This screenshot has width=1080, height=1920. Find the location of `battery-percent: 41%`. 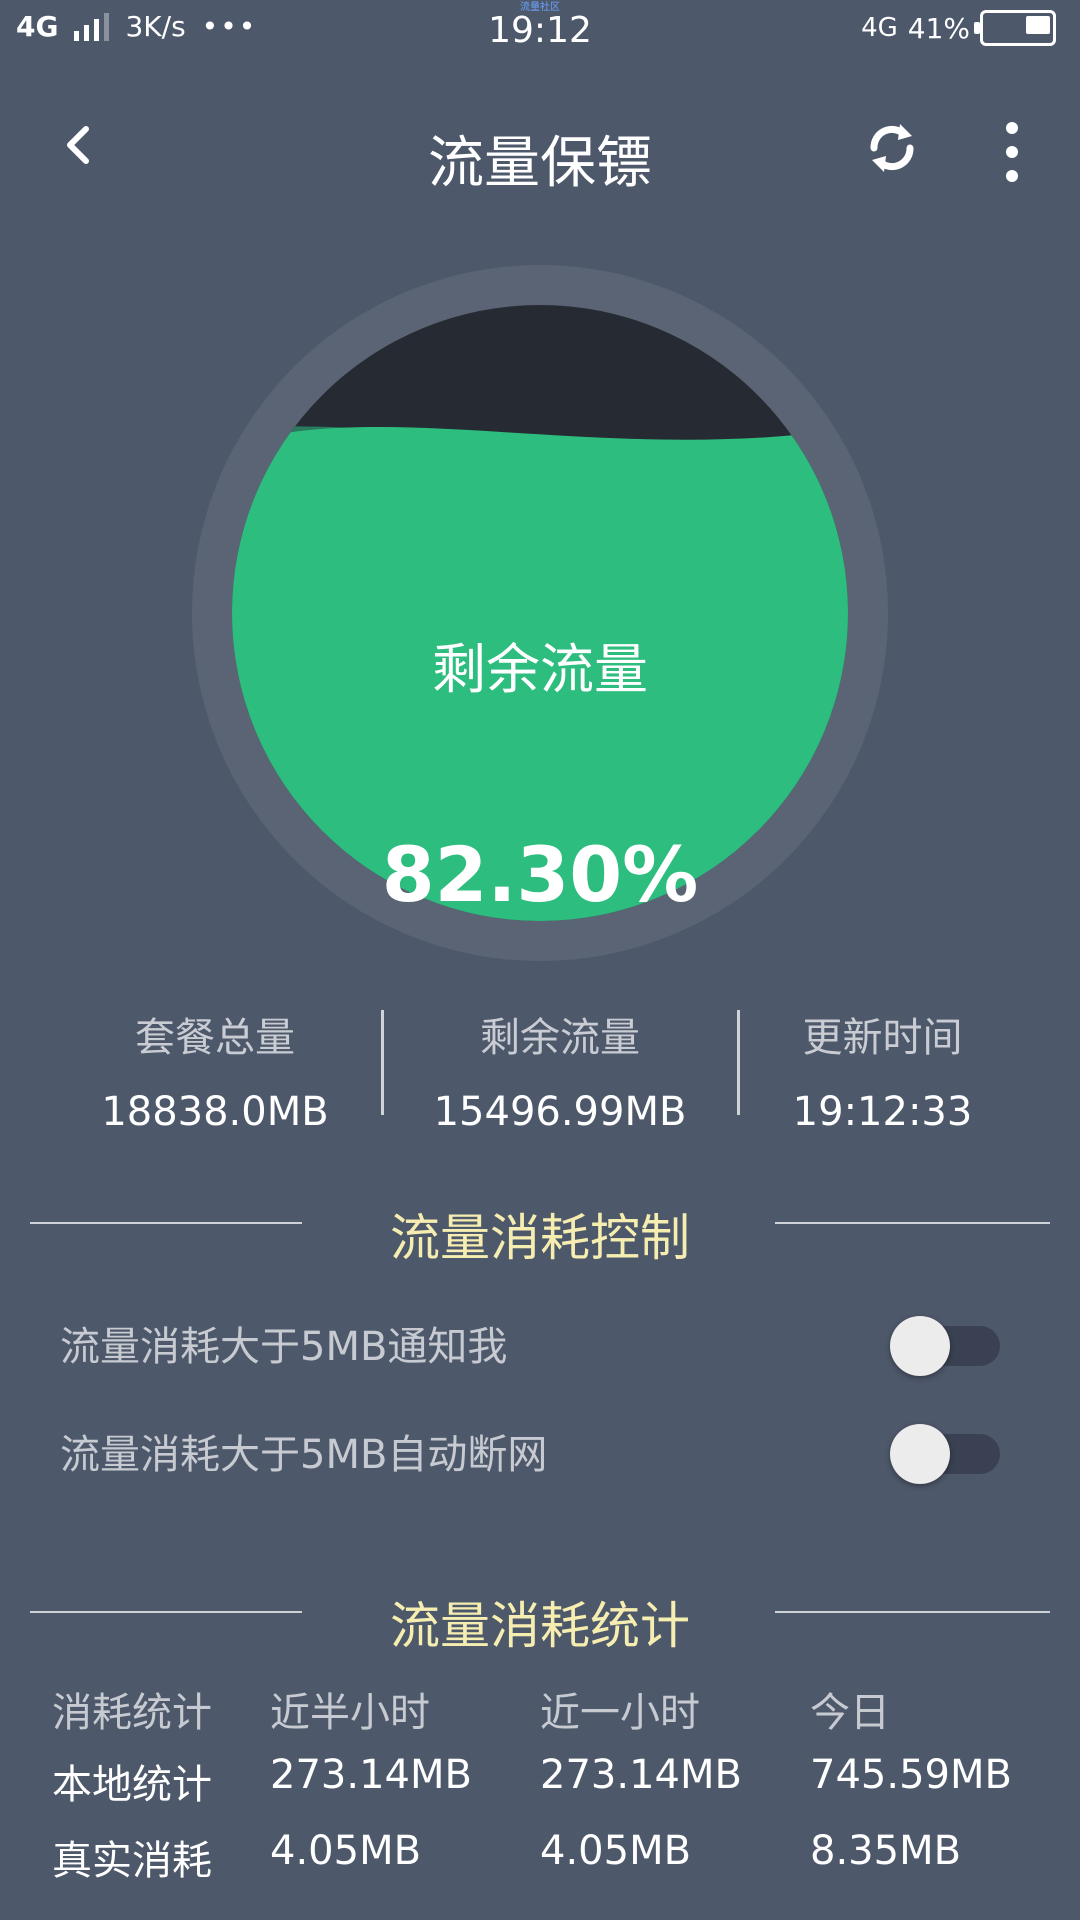

battery-percent: 41% is located at coordinates (938, 28).